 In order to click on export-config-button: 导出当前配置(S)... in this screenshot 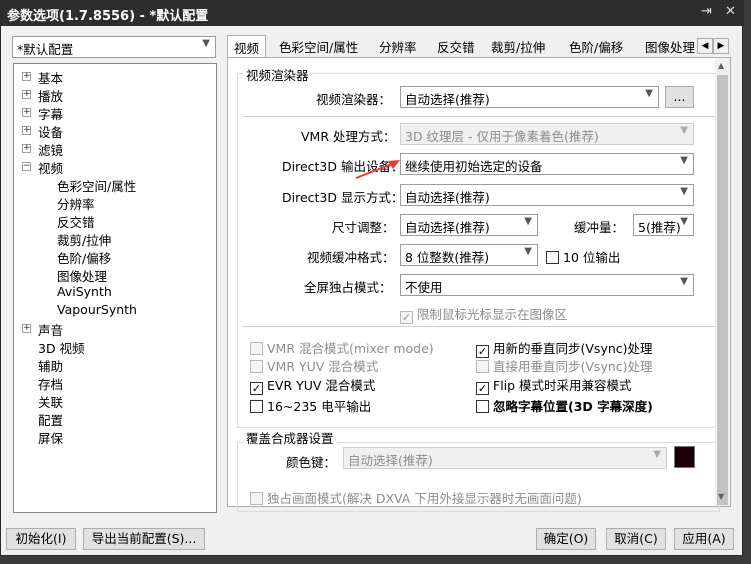, I will do `click(144, 539)`.